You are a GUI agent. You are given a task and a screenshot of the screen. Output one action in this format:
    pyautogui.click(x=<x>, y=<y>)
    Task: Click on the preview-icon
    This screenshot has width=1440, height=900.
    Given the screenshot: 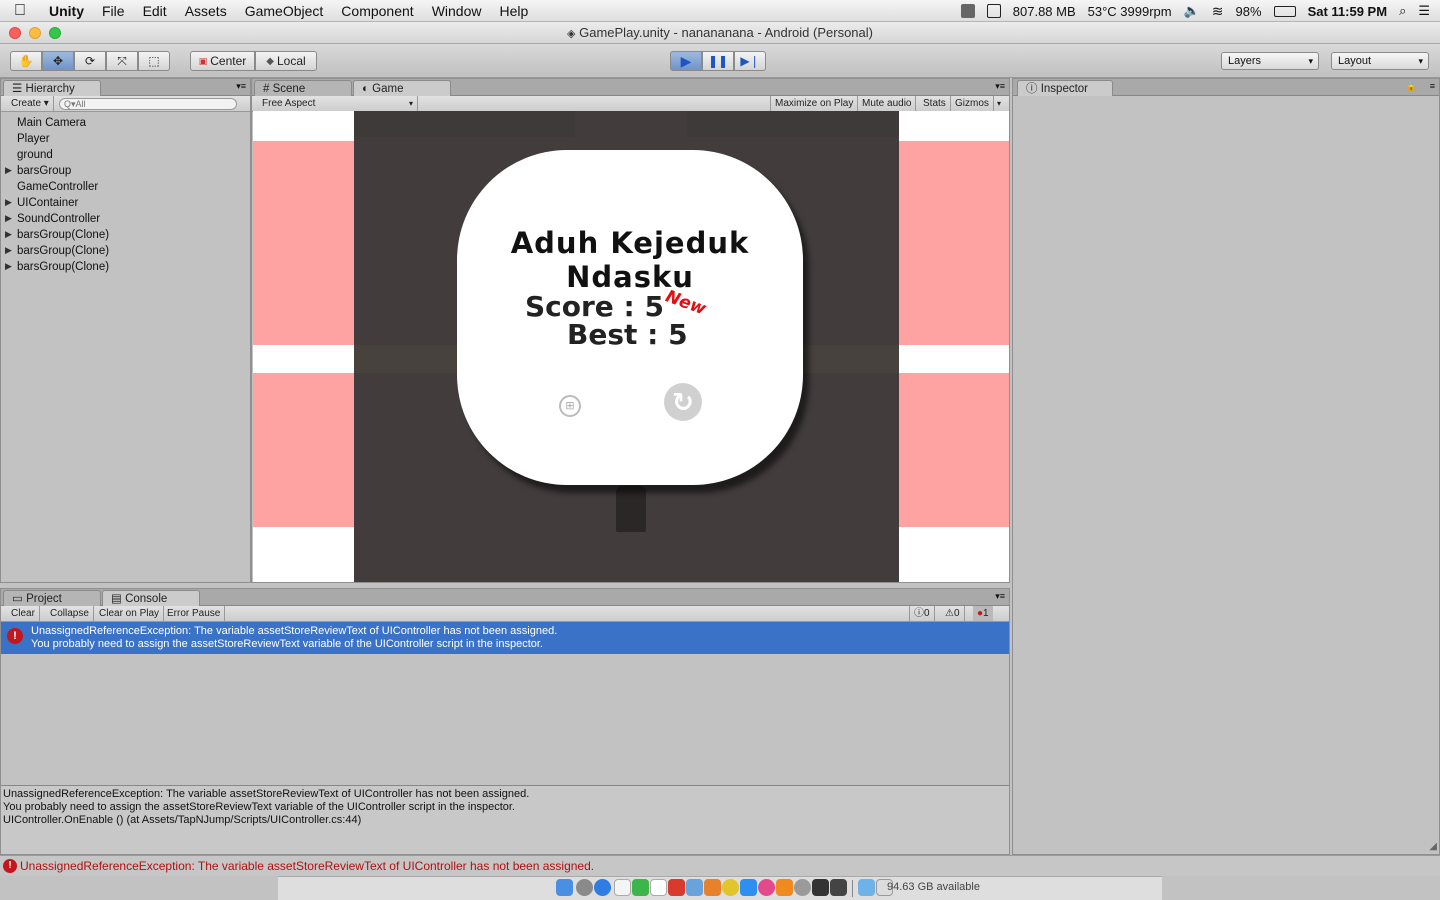 What is the action you would take?
    pyautogui.click(x=694, y=887)
    